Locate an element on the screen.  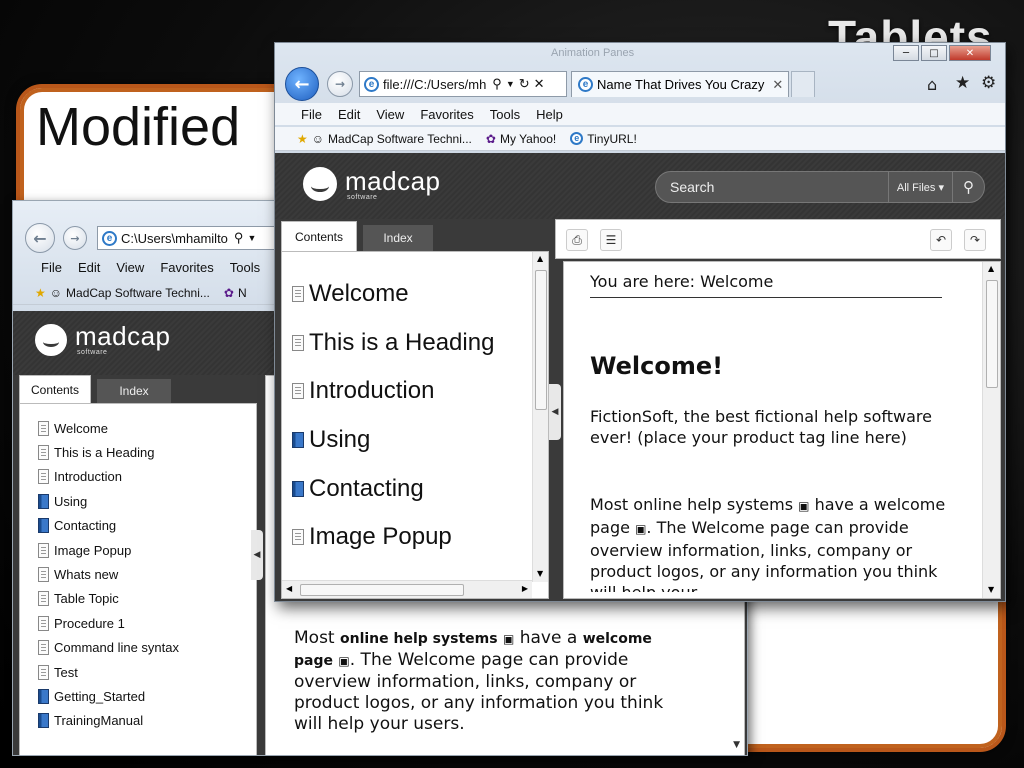
next-topic-button: ↷ is located at coordinates (975, 240).